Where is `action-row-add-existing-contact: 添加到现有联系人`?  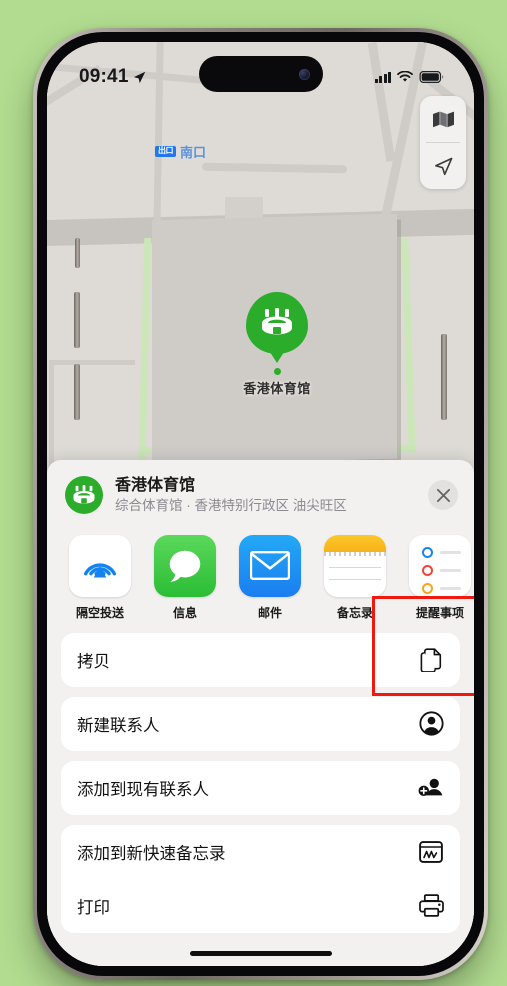 action-row-add-existing-contact: 添加到现有联系人 is located at coordinates (260, 788).